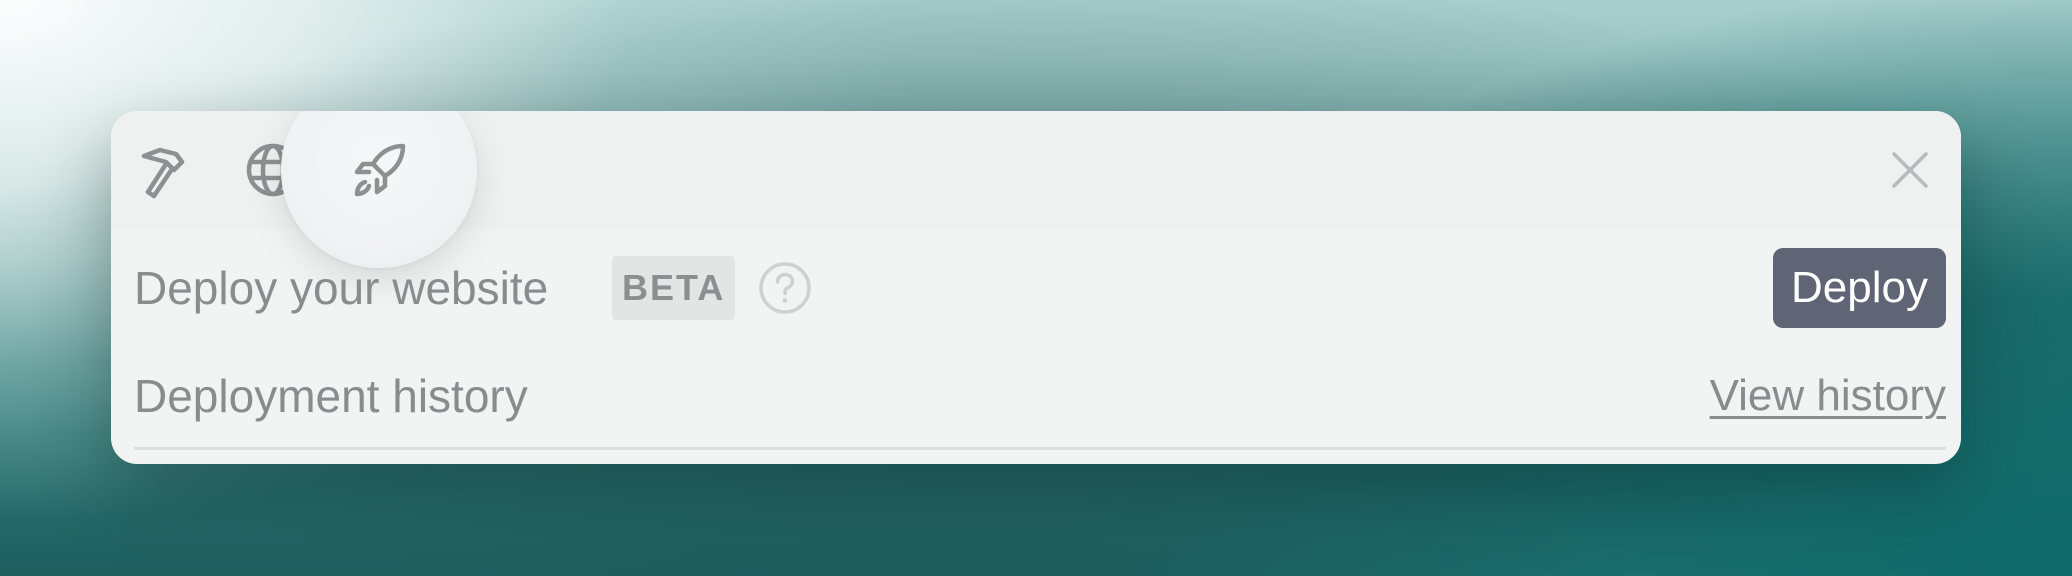  I want to click on view-history-link: View history, so click(1828, 396).